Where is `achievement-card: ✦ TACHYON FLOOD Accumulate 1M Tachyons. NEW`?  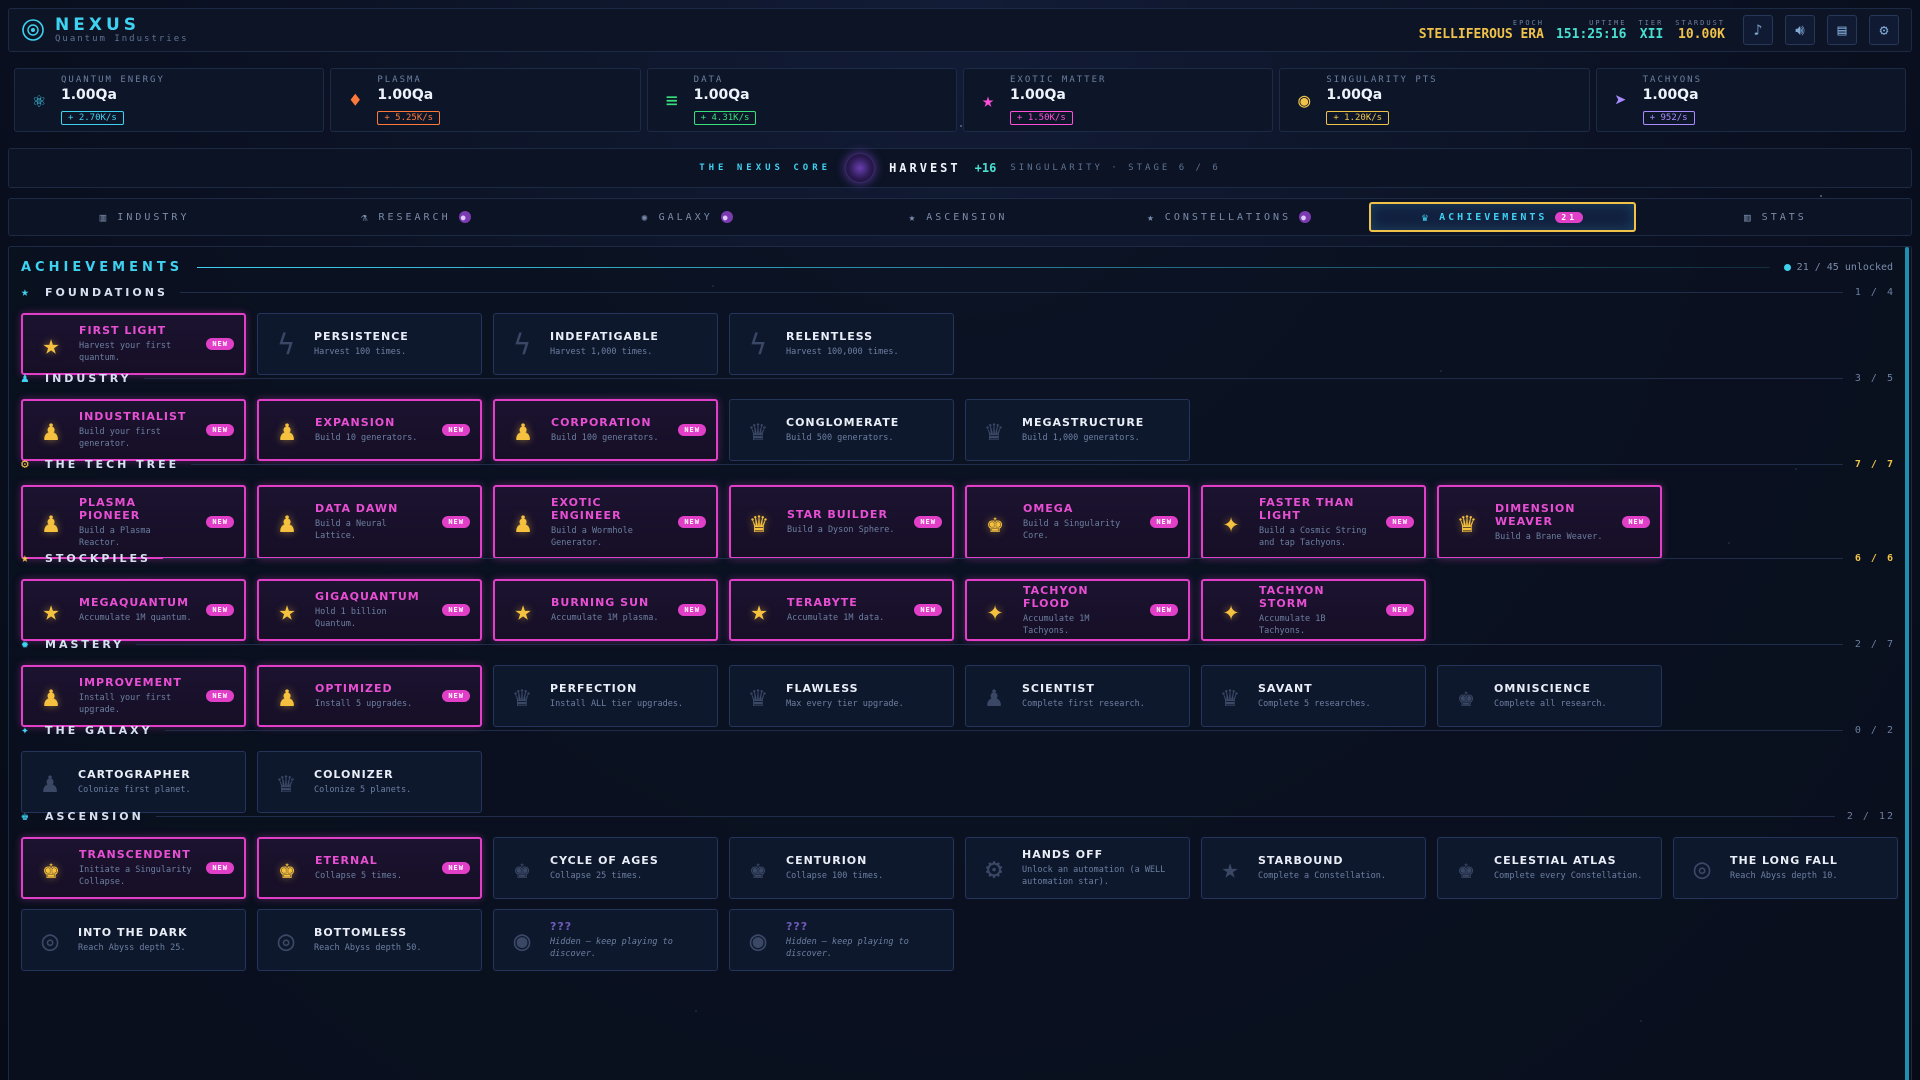
achievement-card: ✦ TACHYON FLOOD Accumulate 1M Tachyons. NEW is located at coordinates (1077, 610).